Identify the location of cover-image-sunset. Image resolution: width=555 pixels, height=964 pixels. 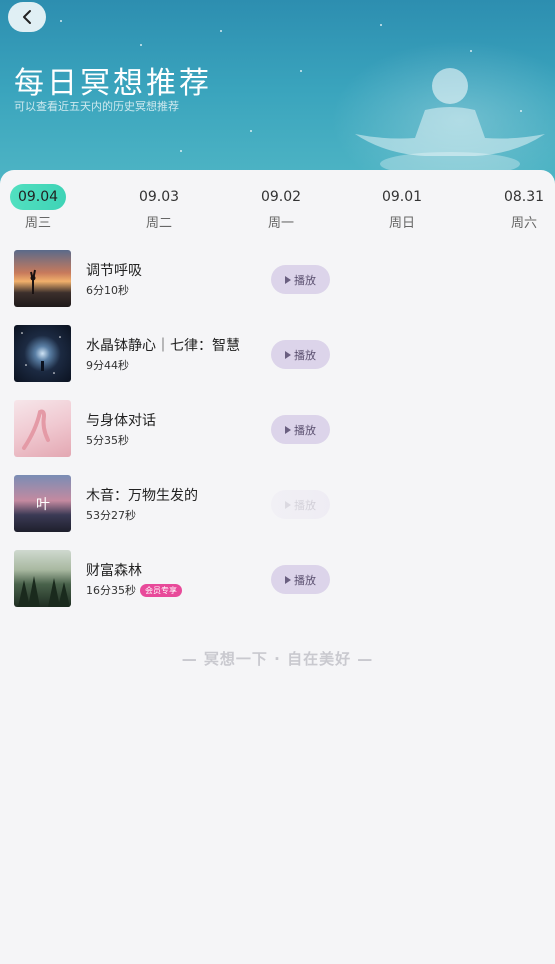
(42, 278).